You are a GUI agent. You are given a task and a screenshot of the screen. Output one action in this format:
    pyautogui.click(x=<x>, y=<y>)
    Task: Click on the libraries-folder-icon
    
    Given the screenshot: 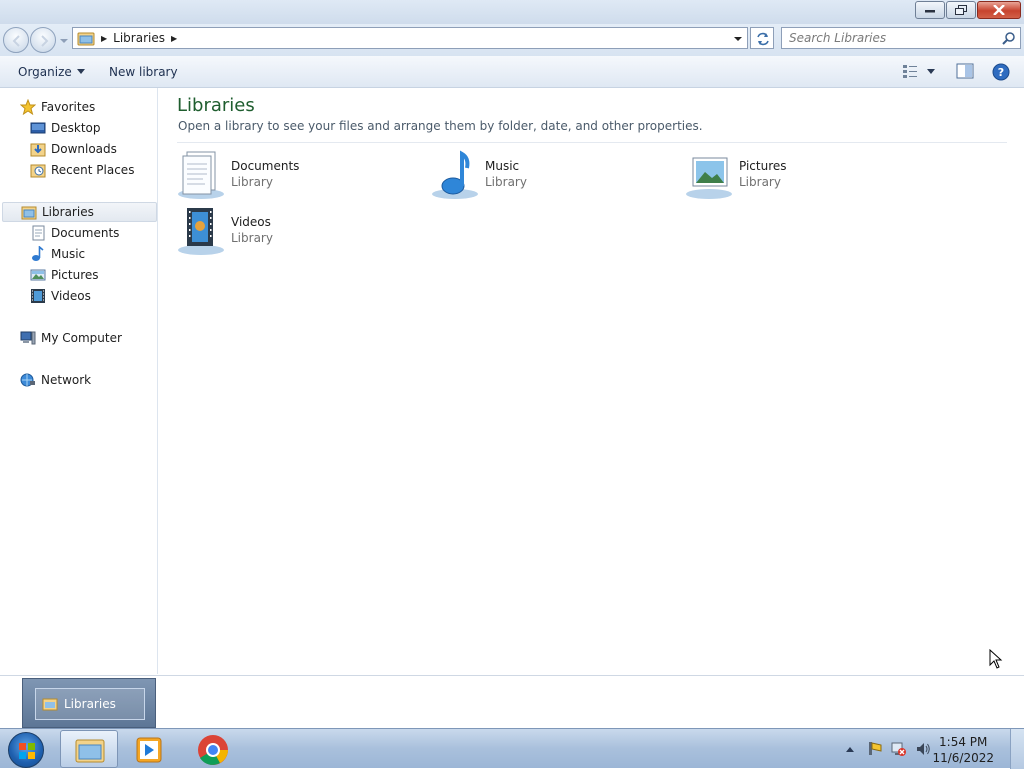 What is the action you would take?
    pyautogui.click(x=86, y=39)
    